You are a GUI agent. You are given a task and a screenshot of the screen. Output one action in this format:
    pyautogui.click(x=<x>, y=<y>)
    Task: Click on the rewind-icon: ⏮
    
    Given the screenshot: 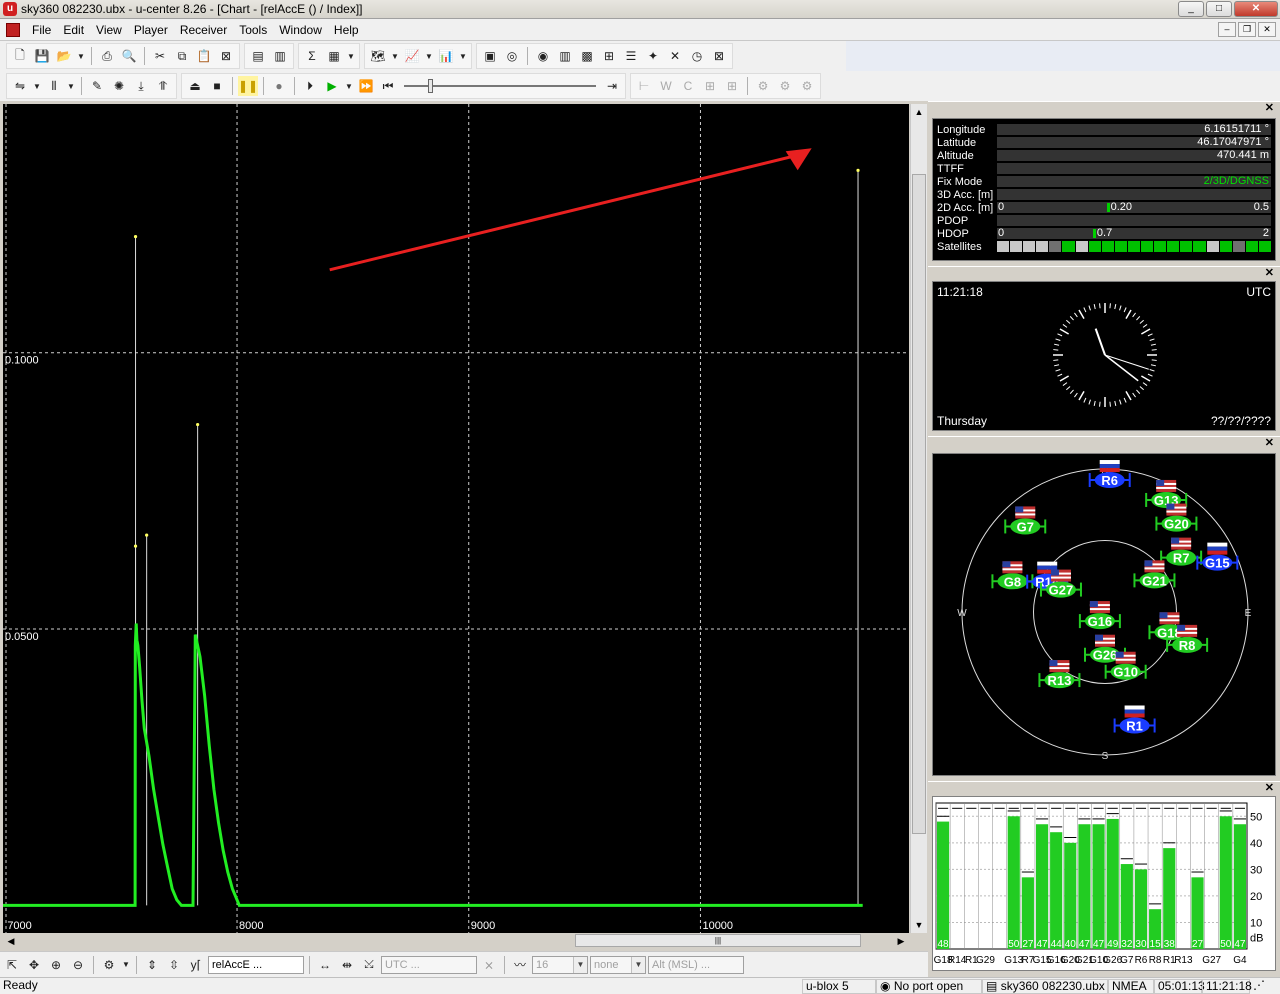 What is the action you would take?
    pyautogui.click(x=388, y=86)
    